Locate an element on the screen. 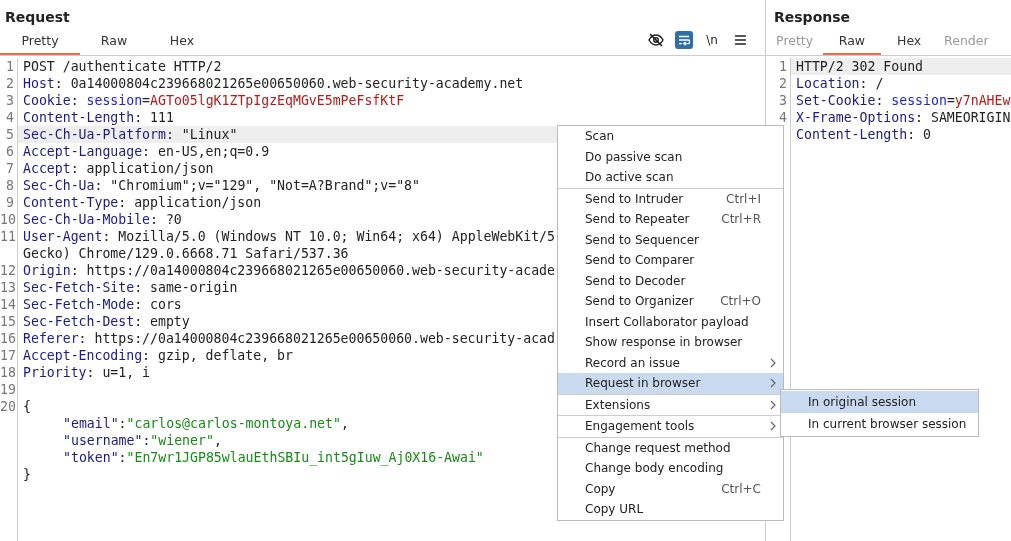 This screenshot has width=1011, height=541. code-line: User-Agent: Mozilla/5.0 (Windows NT 10.0; Win64; x64) AppleWebKit/5 is located at coordinates (289, 236).